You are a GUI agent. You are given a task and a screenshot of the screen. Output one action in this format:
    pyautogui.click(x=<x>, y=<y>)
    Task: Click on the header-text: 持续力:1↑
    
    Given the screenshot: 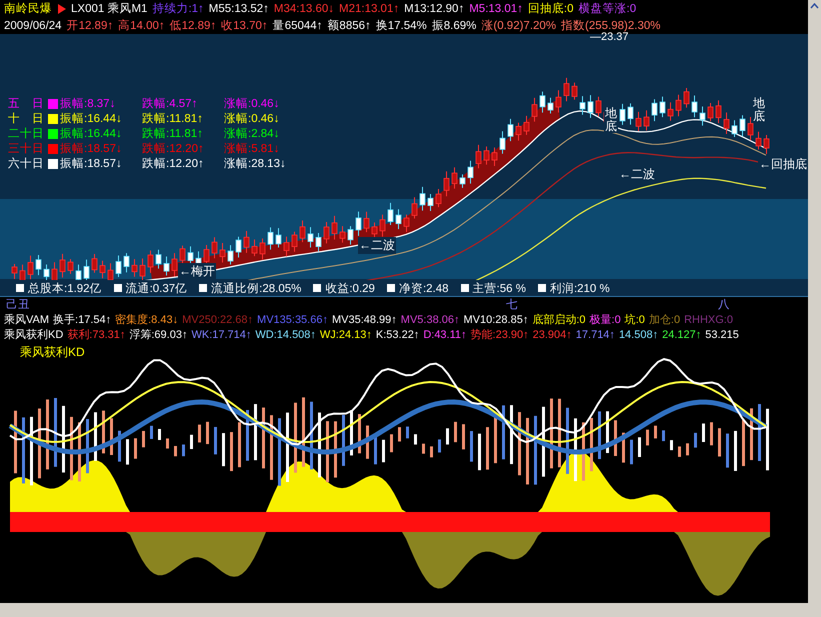 What is the action you would take?
    pyautogui.click(x=178, y=9)
    